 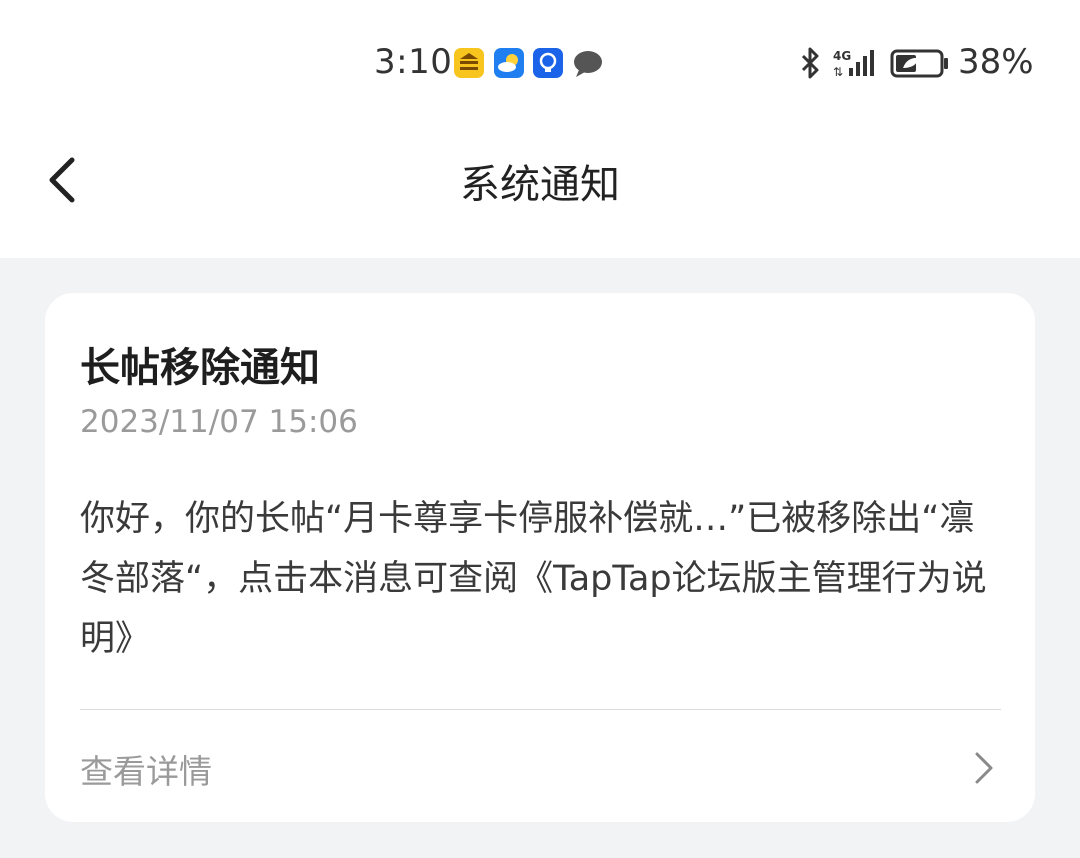 What do you see at coordinates (540, 766) in the screenshot?
I see `view-details-link: 查看详情` at bounding box center [540, 766].